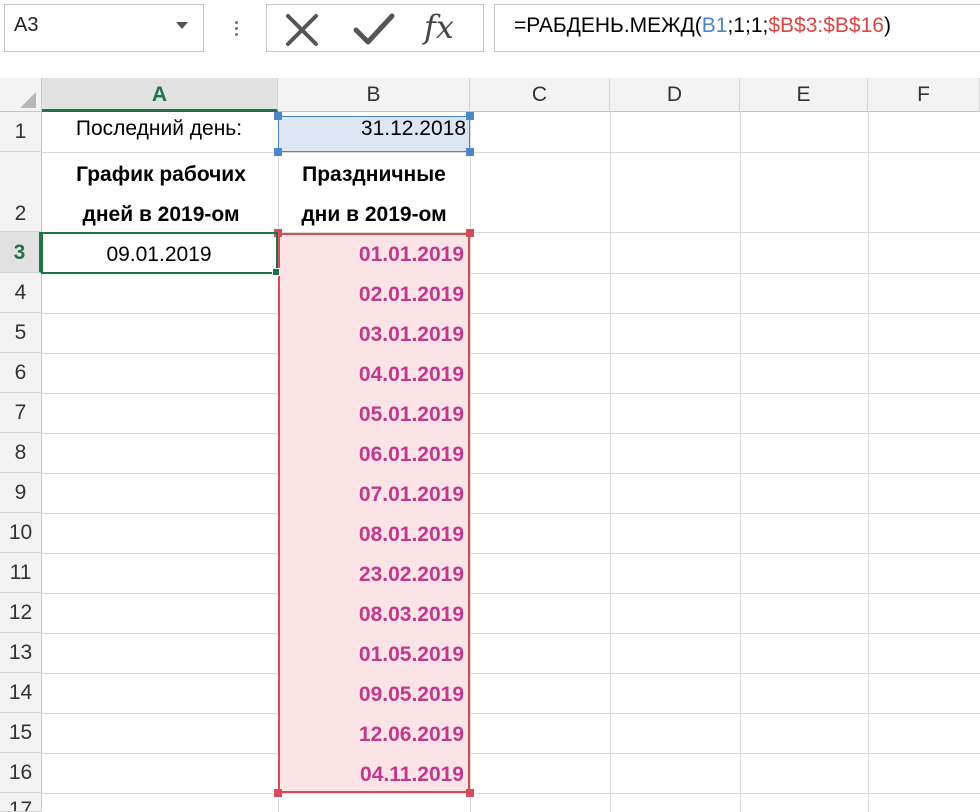  What do you see at coordinates (372, 375) in the screenshot?
I see `holiday-cell: 04.01.2019` at bounding box center [372, 375].